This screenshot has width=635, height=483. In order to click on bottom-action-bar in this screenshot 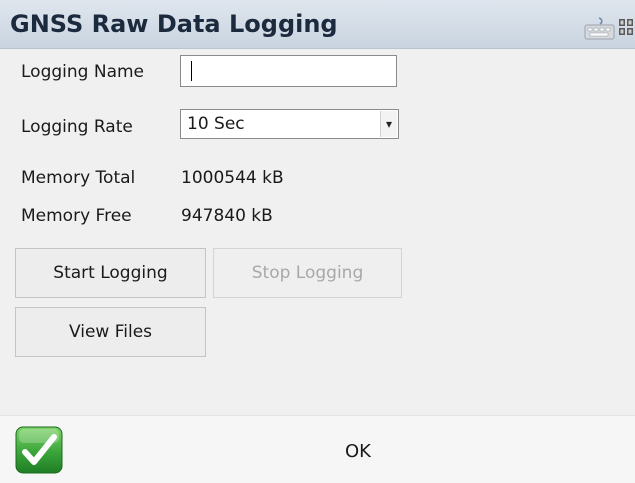, I will do `click(317, 449)`.